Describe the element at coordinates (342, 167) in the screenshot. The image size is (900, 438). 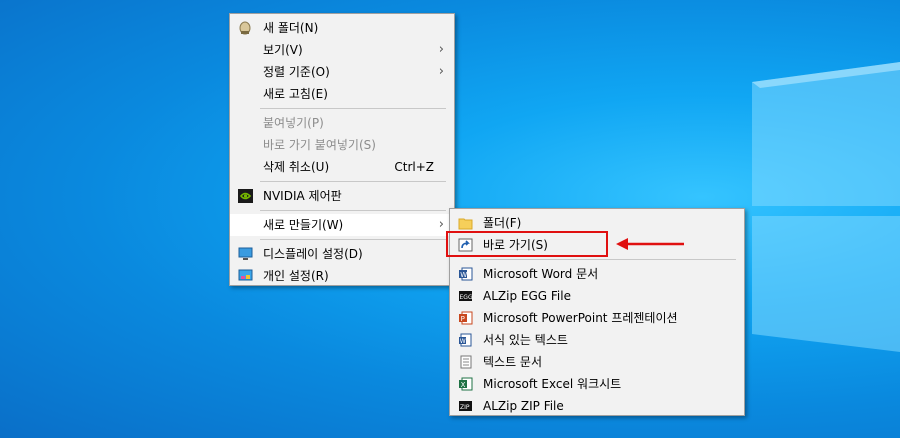
I see `menu-item-undo-delete: 삭제 취소(U) Ctrl+Z` at that location.